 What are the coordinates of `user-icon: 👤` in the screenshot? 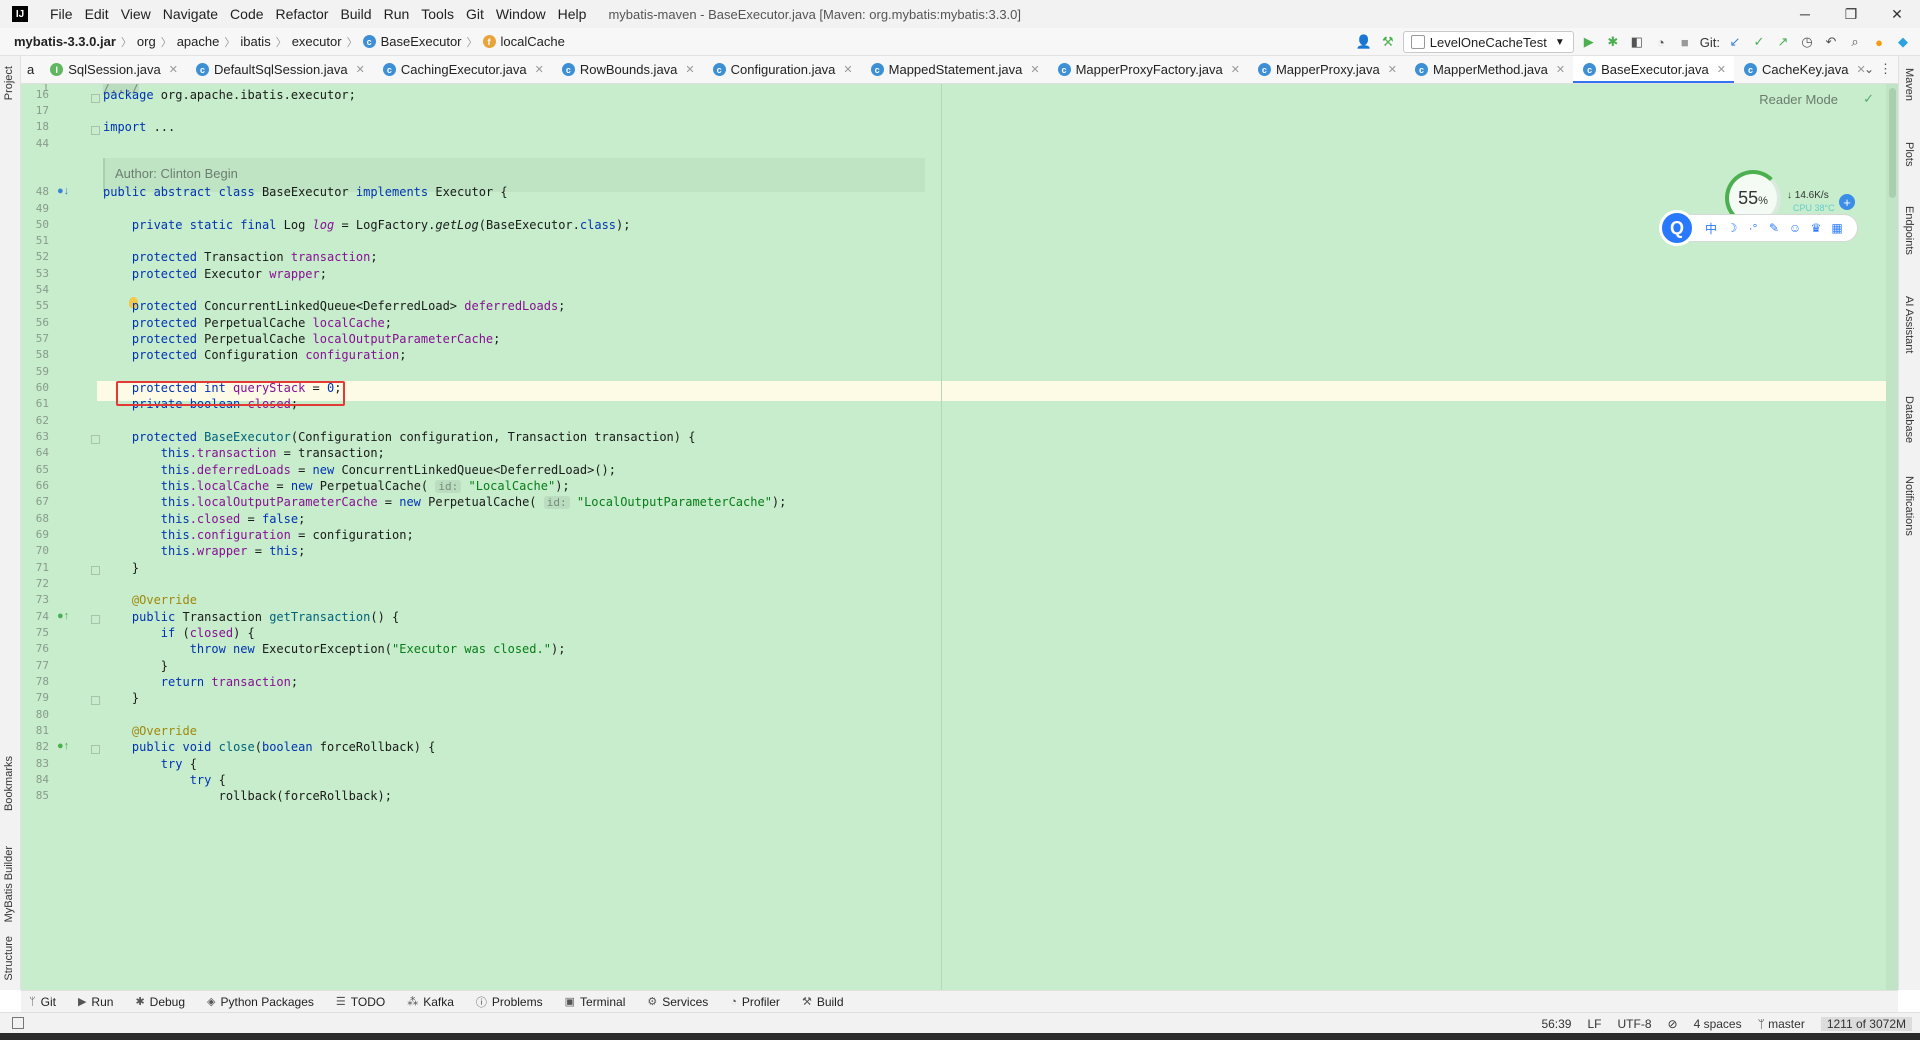 It's located at (1364, 42).